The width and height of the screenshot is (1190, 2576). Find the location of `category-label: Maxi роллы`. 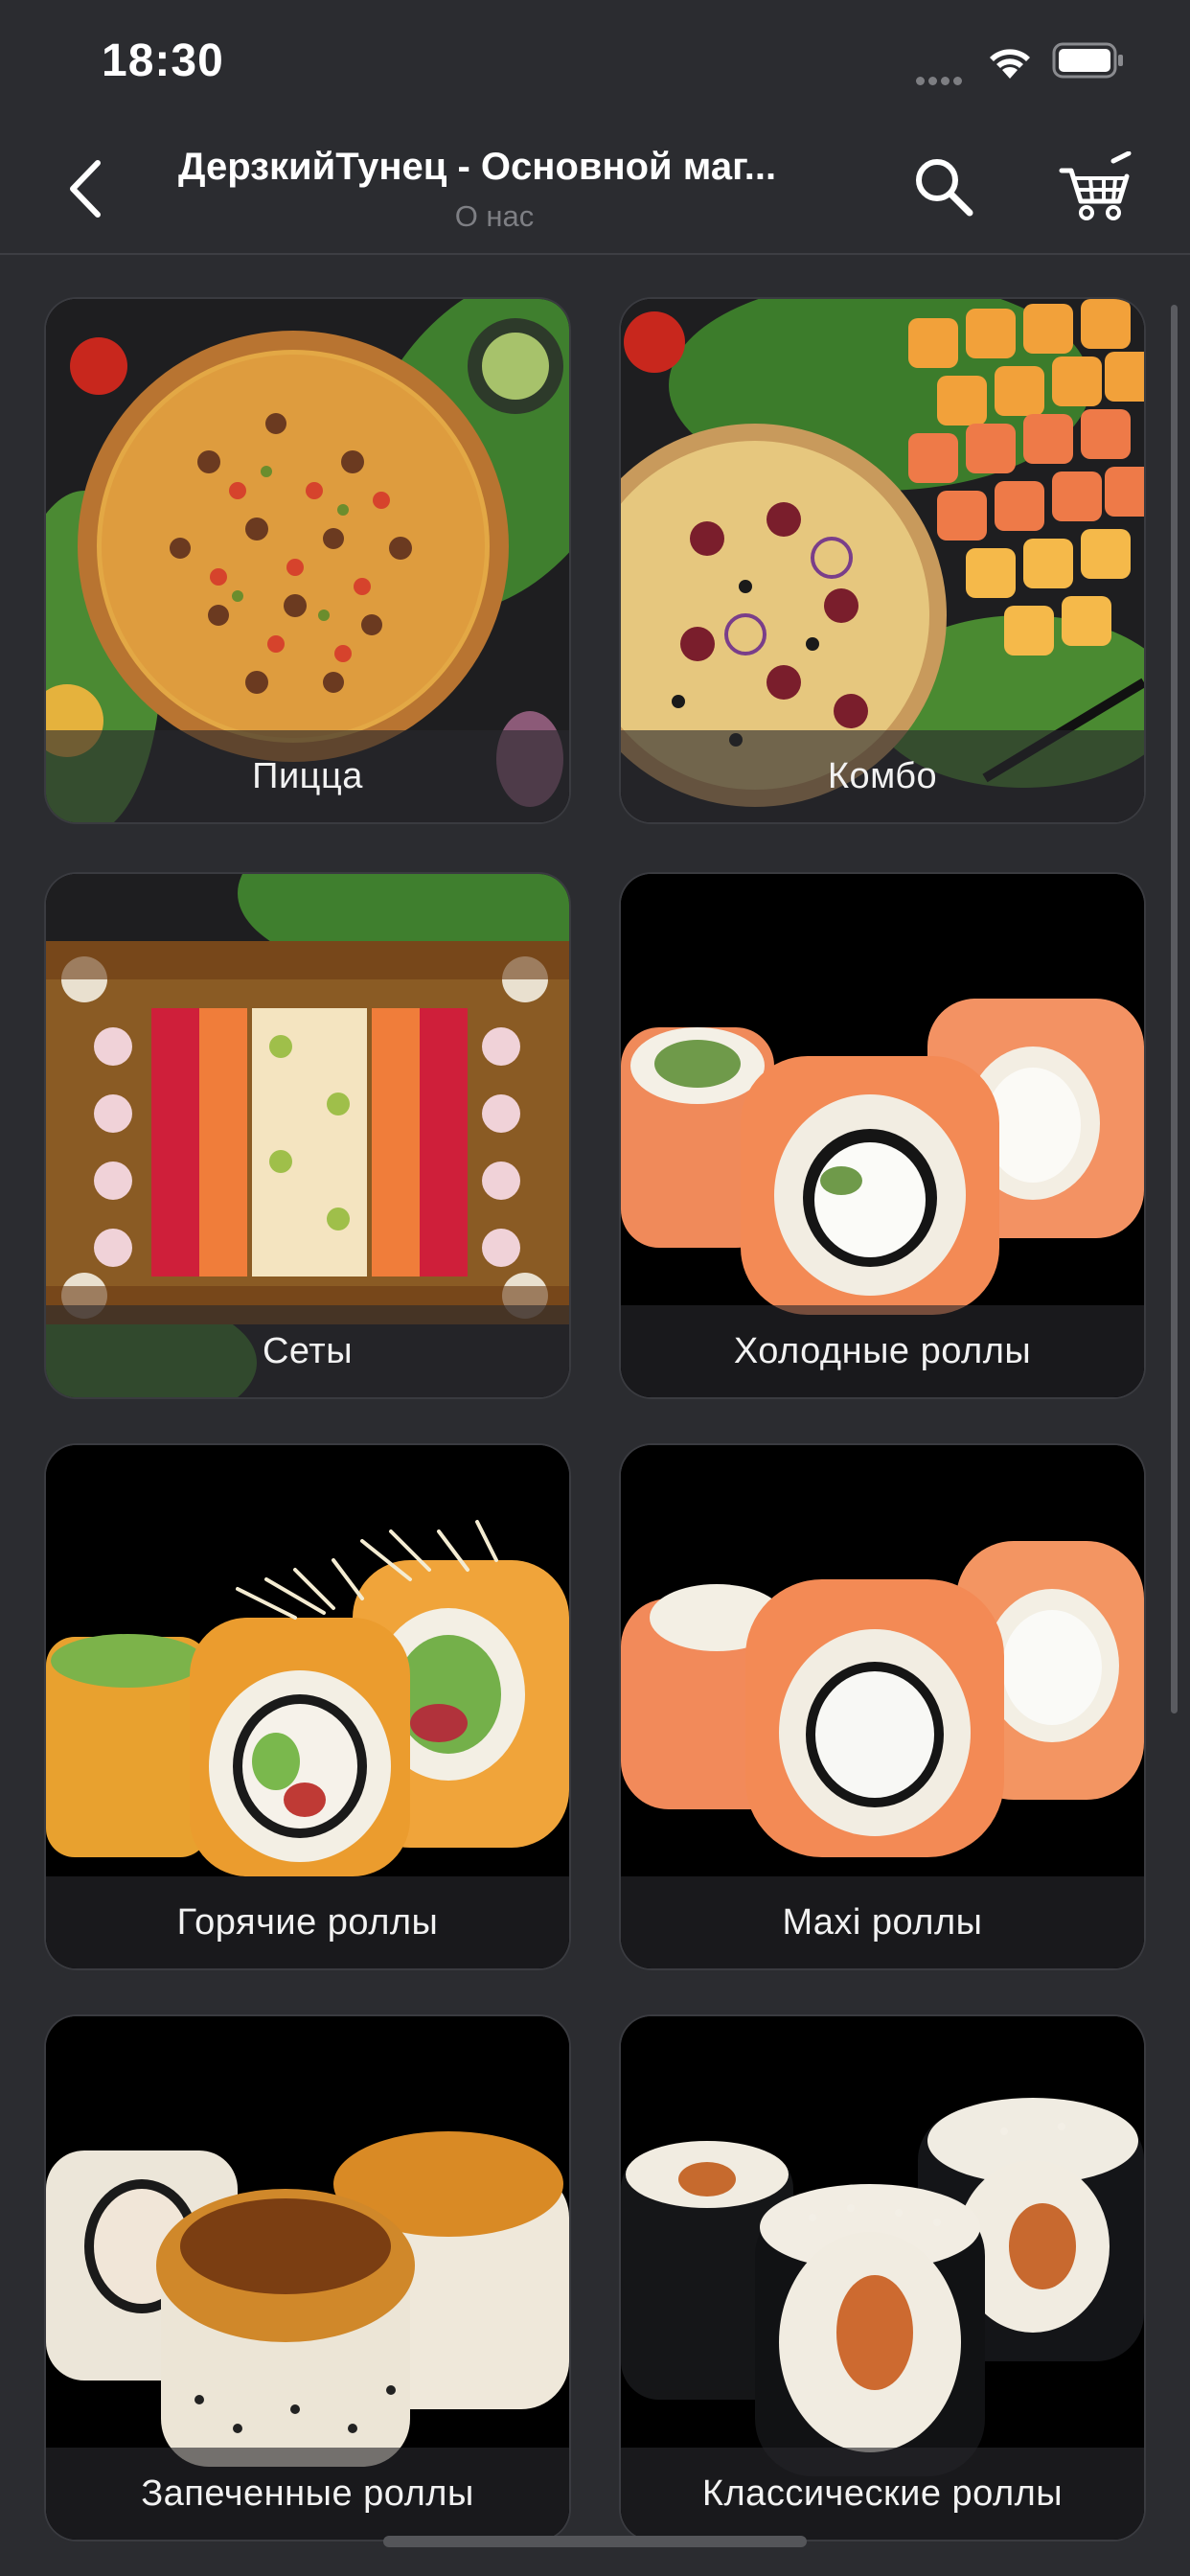

category-label: Maxi роллы is located at coordinates (883, 1922).